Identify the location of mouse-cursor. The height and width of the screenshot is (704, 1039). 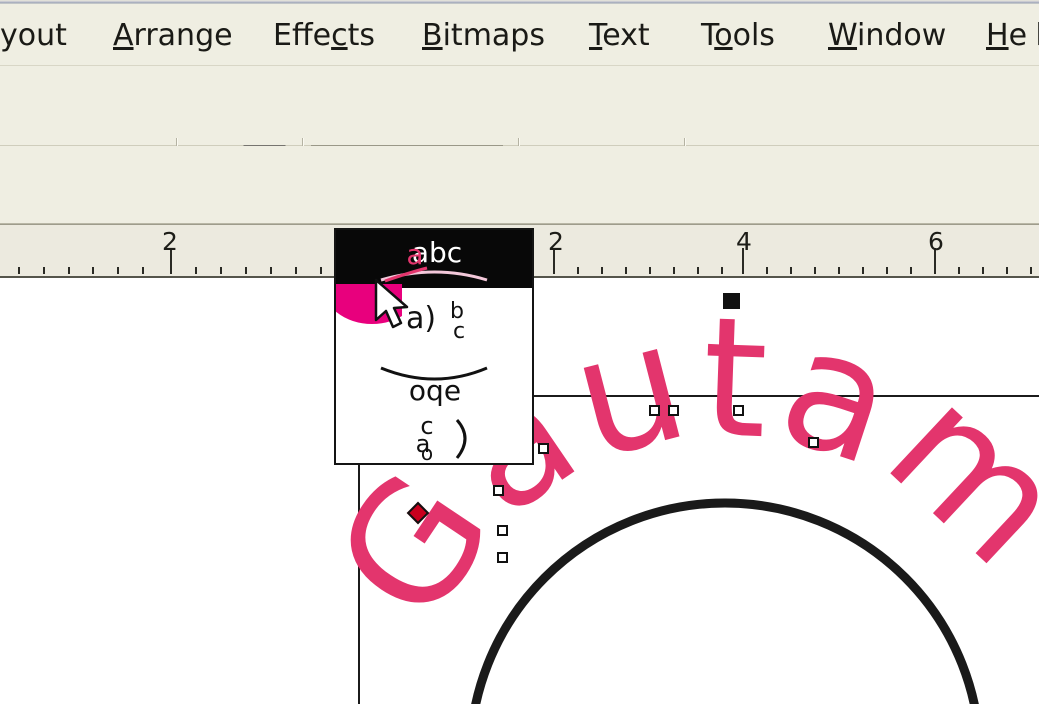
(394, 307).